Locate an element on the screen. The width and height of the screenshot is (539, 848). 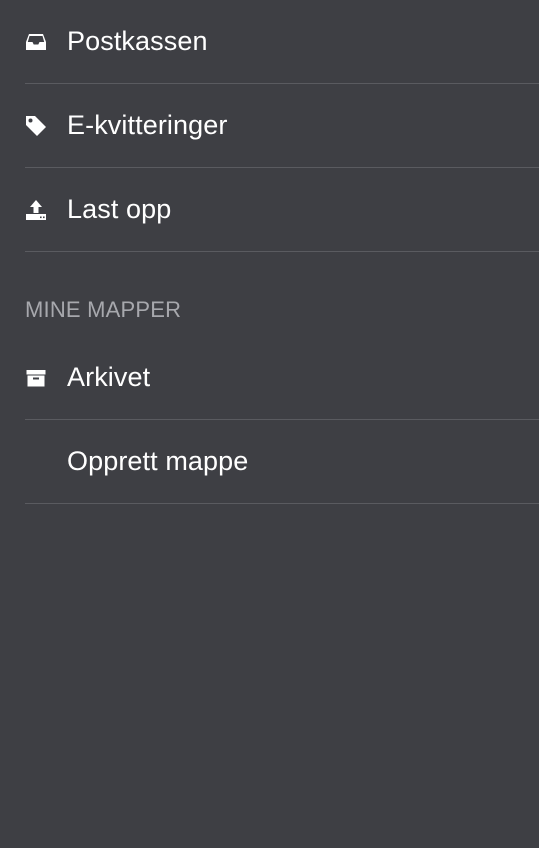
menu-item-label: Last opp is located at coordinates (119, 209).